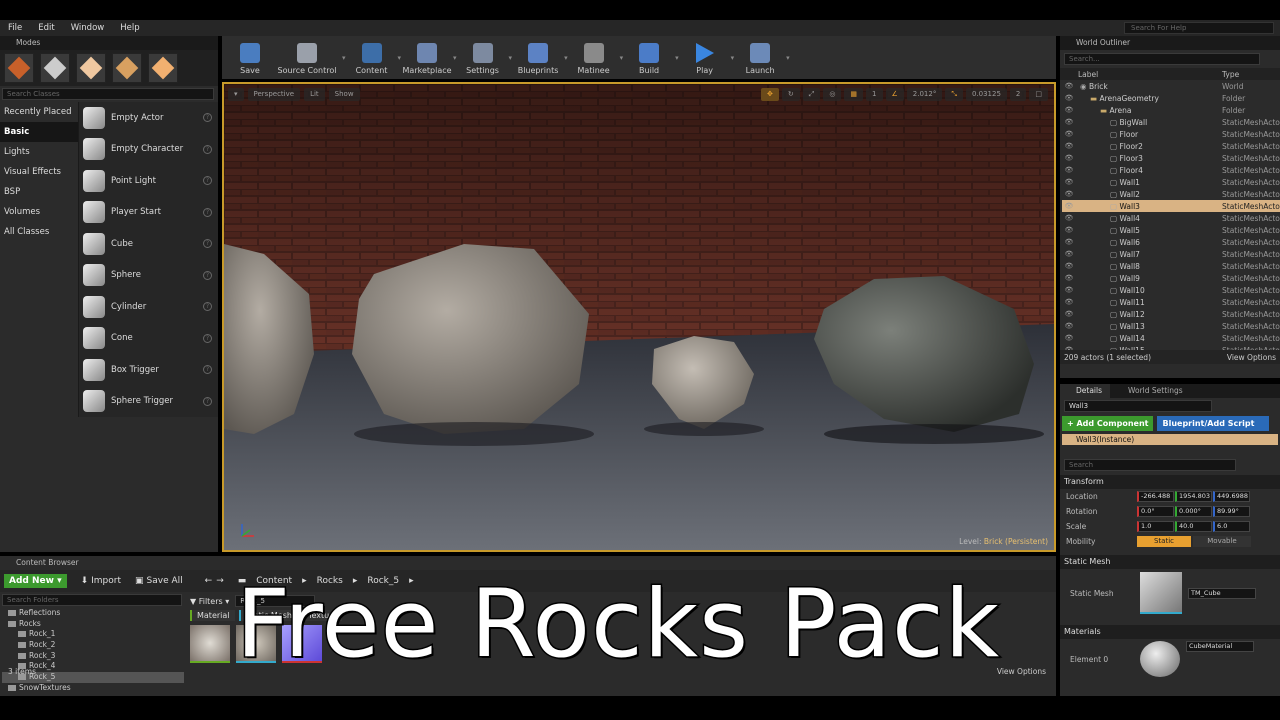 The image size is (1280, 720). Describe the element at coordinates (1193, 526) in the screenshot. I see `scale-y-field: 40.0` at that location.